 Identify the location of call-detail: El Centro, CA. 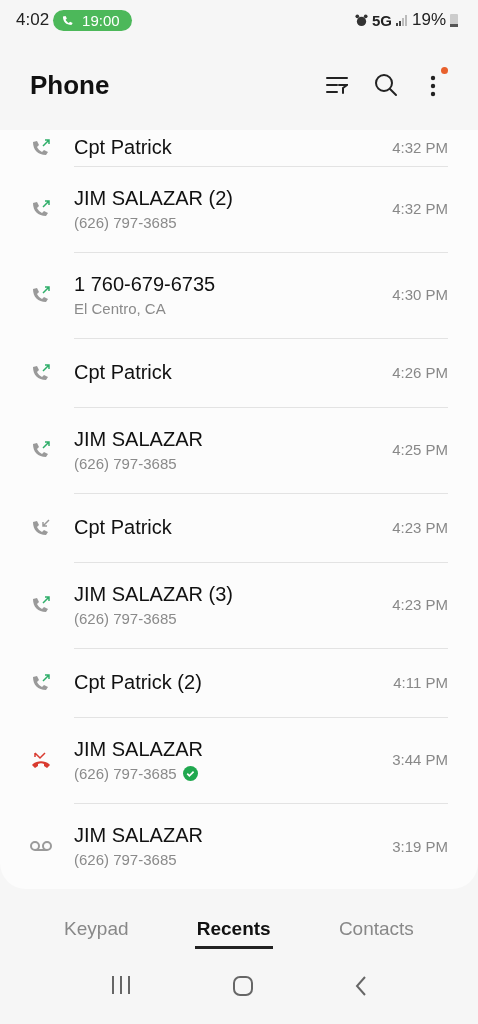
(120, 308).